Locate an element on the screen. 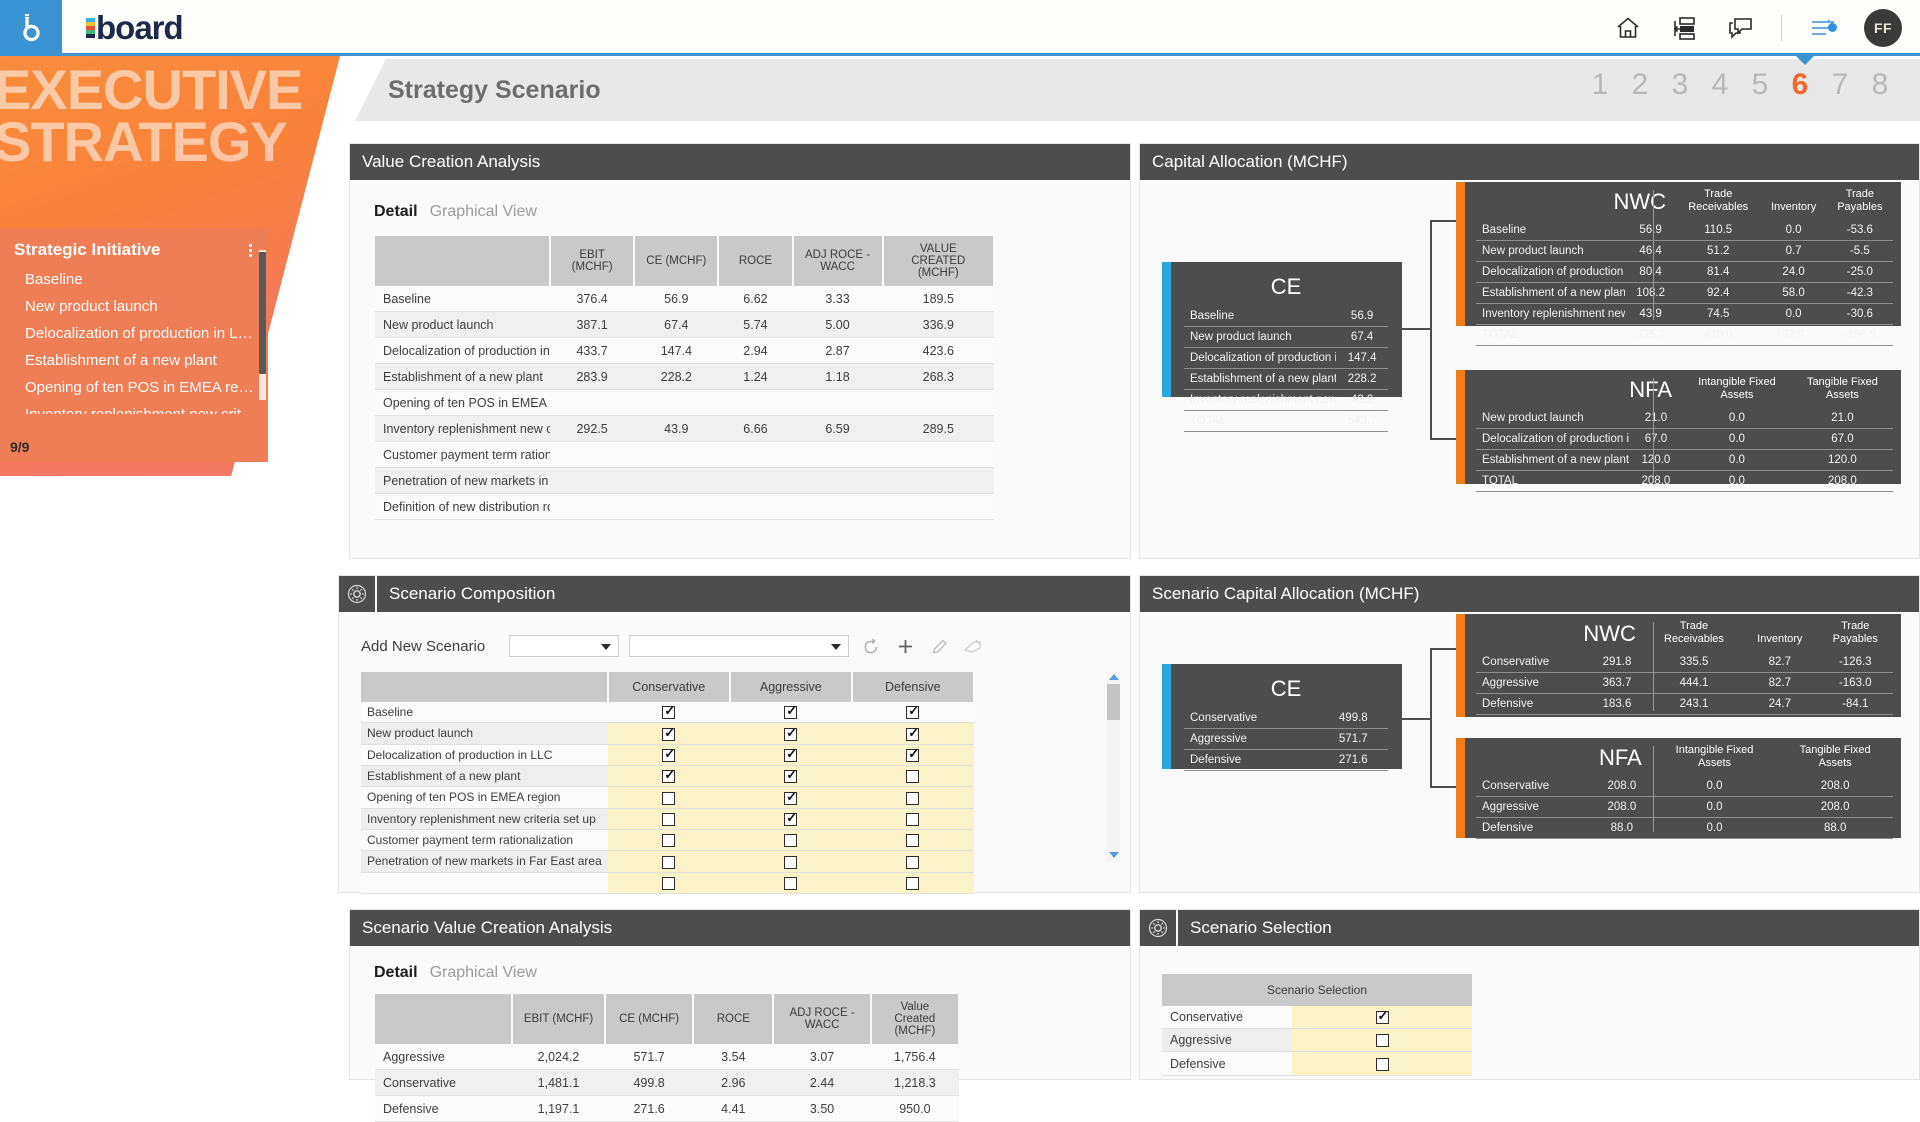 This screenshot has width=1920, height=1122. matrix-scrollbar-thumb is located at coordinates (1113, 702).